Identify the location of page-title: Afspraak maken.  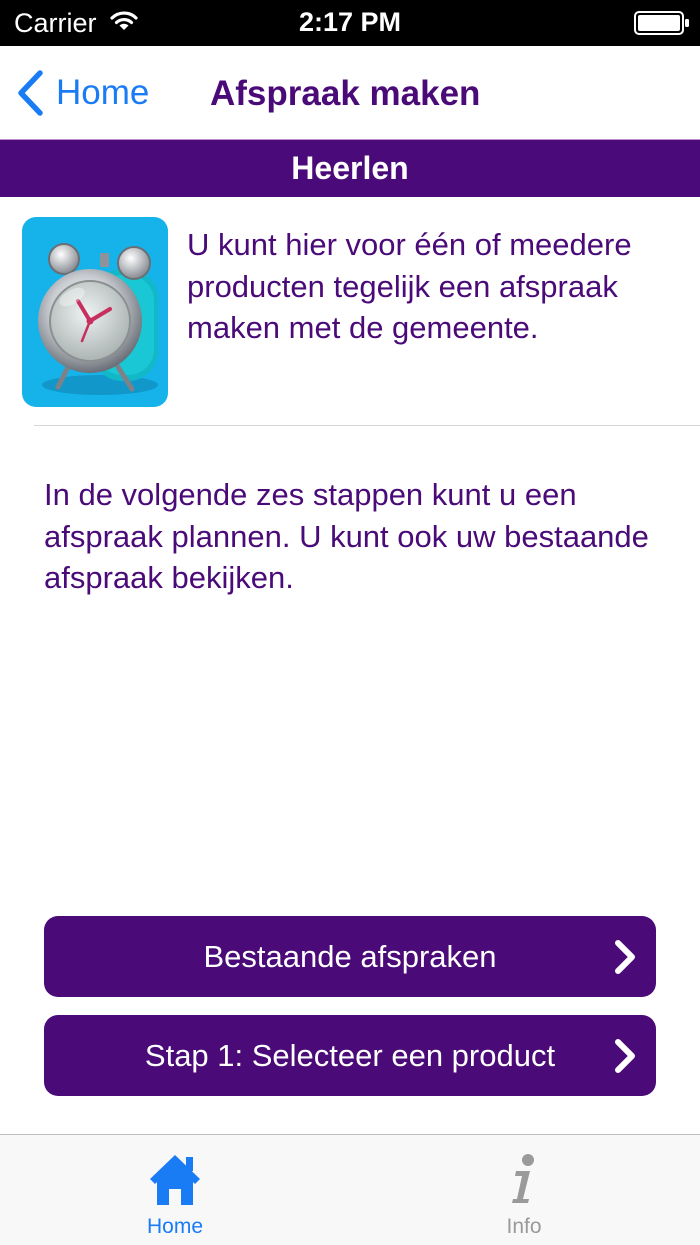
(345, 93).